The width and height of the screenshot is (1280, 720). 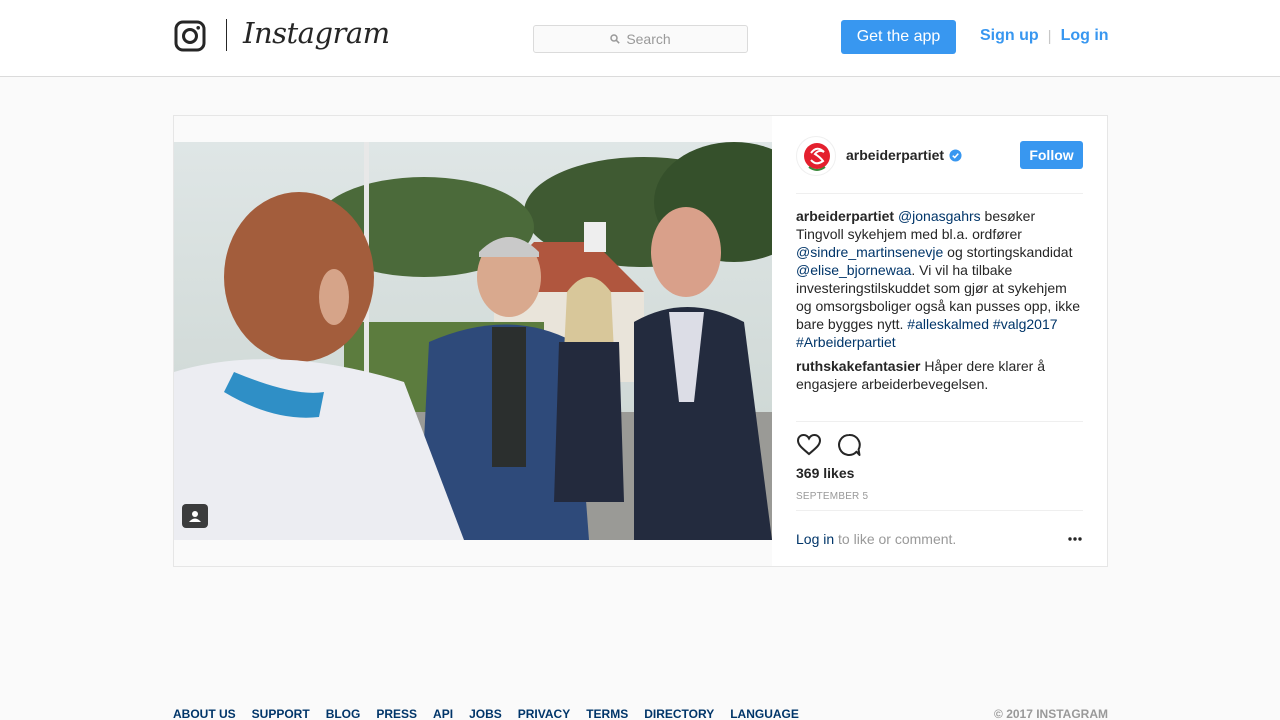 What do you see at coordinates (809, 445) in the screenshot?
I see `heart-icon` at bounding box center [809, 445].